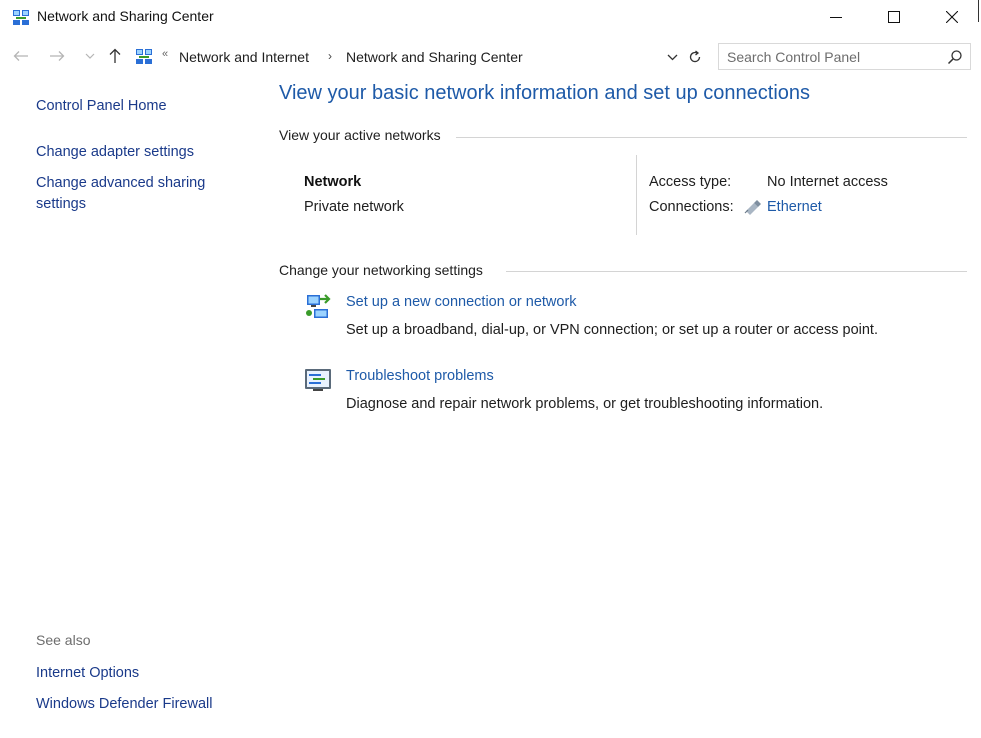 The image size is (981, 738). I want to click on network-name: Network, so click(333, 182).